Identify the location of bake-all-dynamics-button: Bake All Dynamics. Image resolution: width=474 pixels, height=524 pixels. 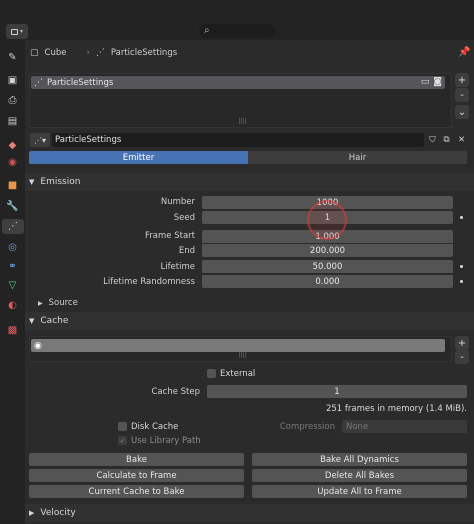
(359, 459).